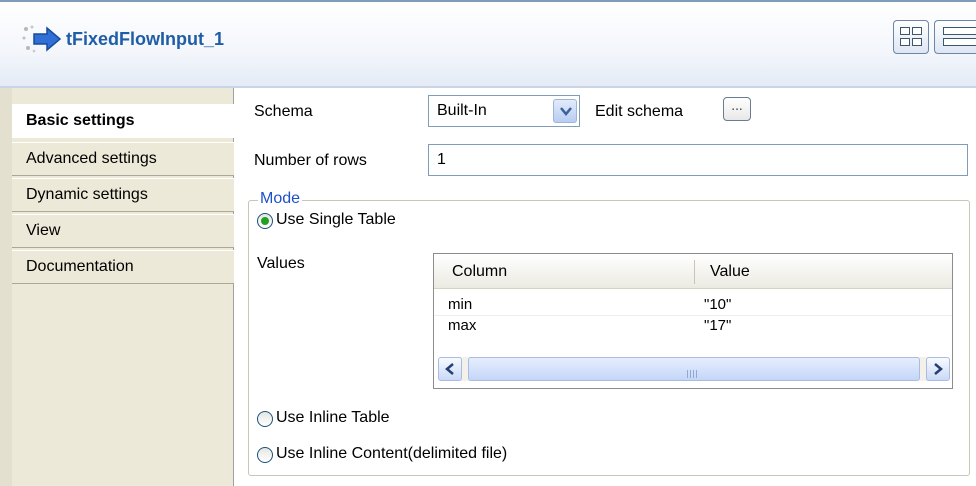 The height and width of the screenshot is (486, 976). Describe the element at coordinates (460, 305) in the screenshot. I see `cell-column: min` at that location.